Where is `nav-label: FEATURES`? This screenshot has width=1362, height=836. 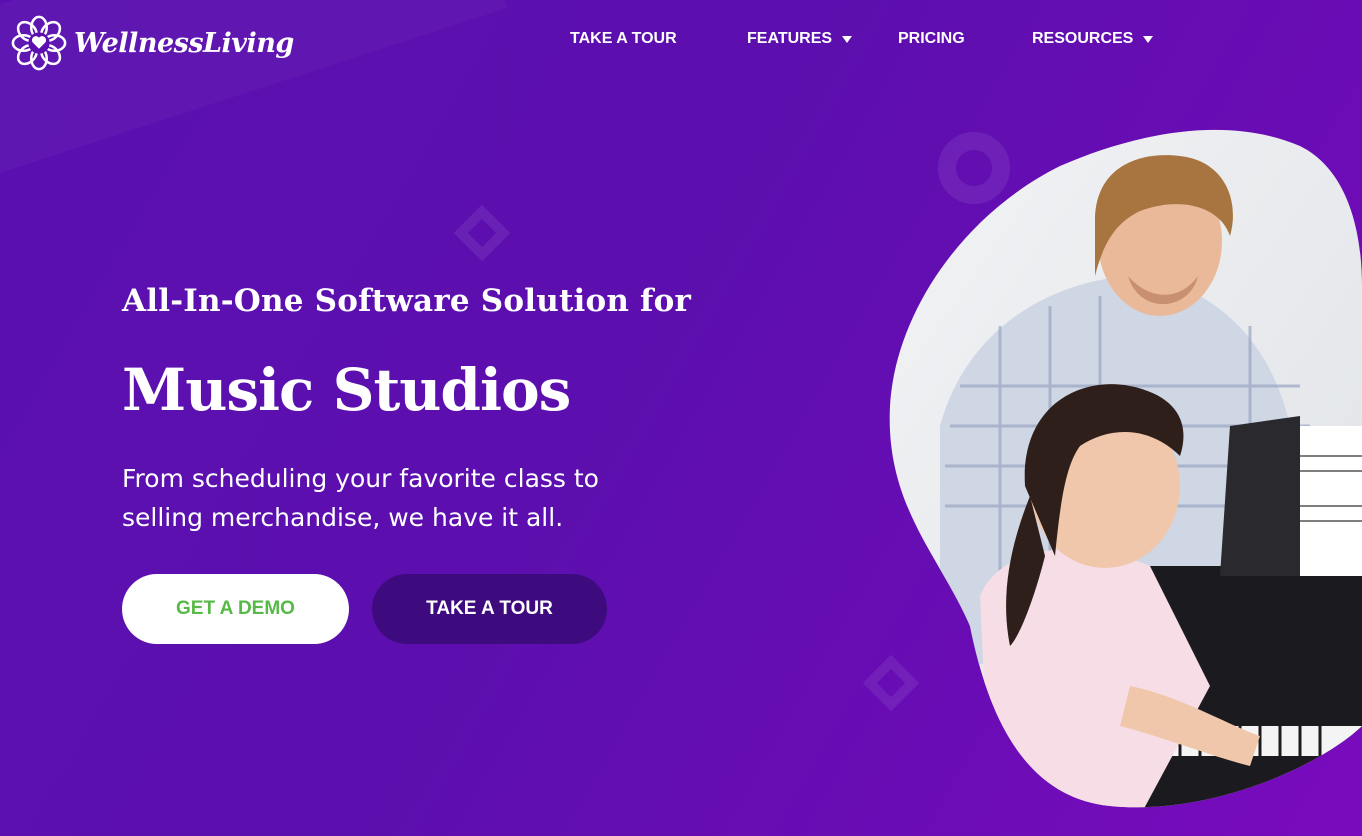 nav-label: FEATURES is located at coordinates (790, 38).